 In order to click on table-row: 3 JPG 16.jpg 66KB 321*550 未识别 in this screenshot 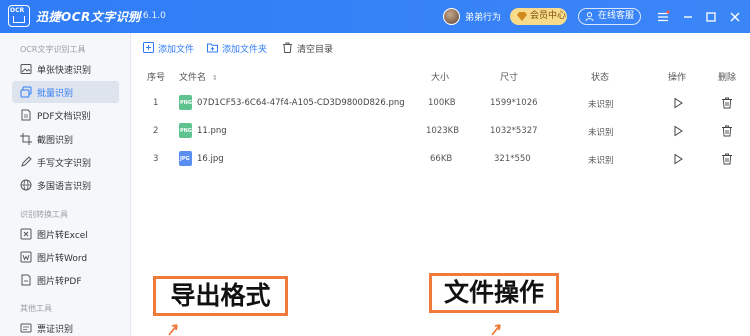, I will do `click(441, 159)`.